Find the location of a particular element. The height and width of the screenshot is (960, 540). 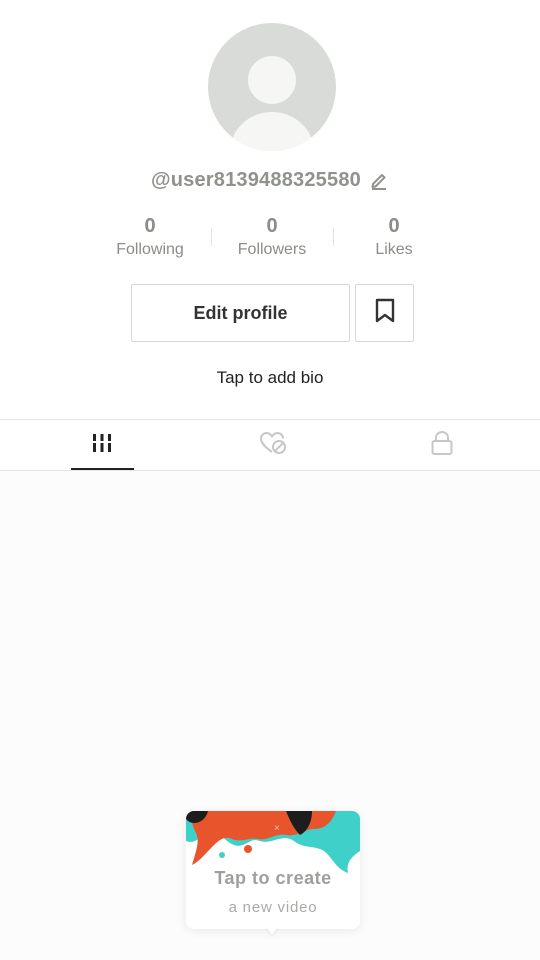

tab-videos is located at coordinates (102, 445).